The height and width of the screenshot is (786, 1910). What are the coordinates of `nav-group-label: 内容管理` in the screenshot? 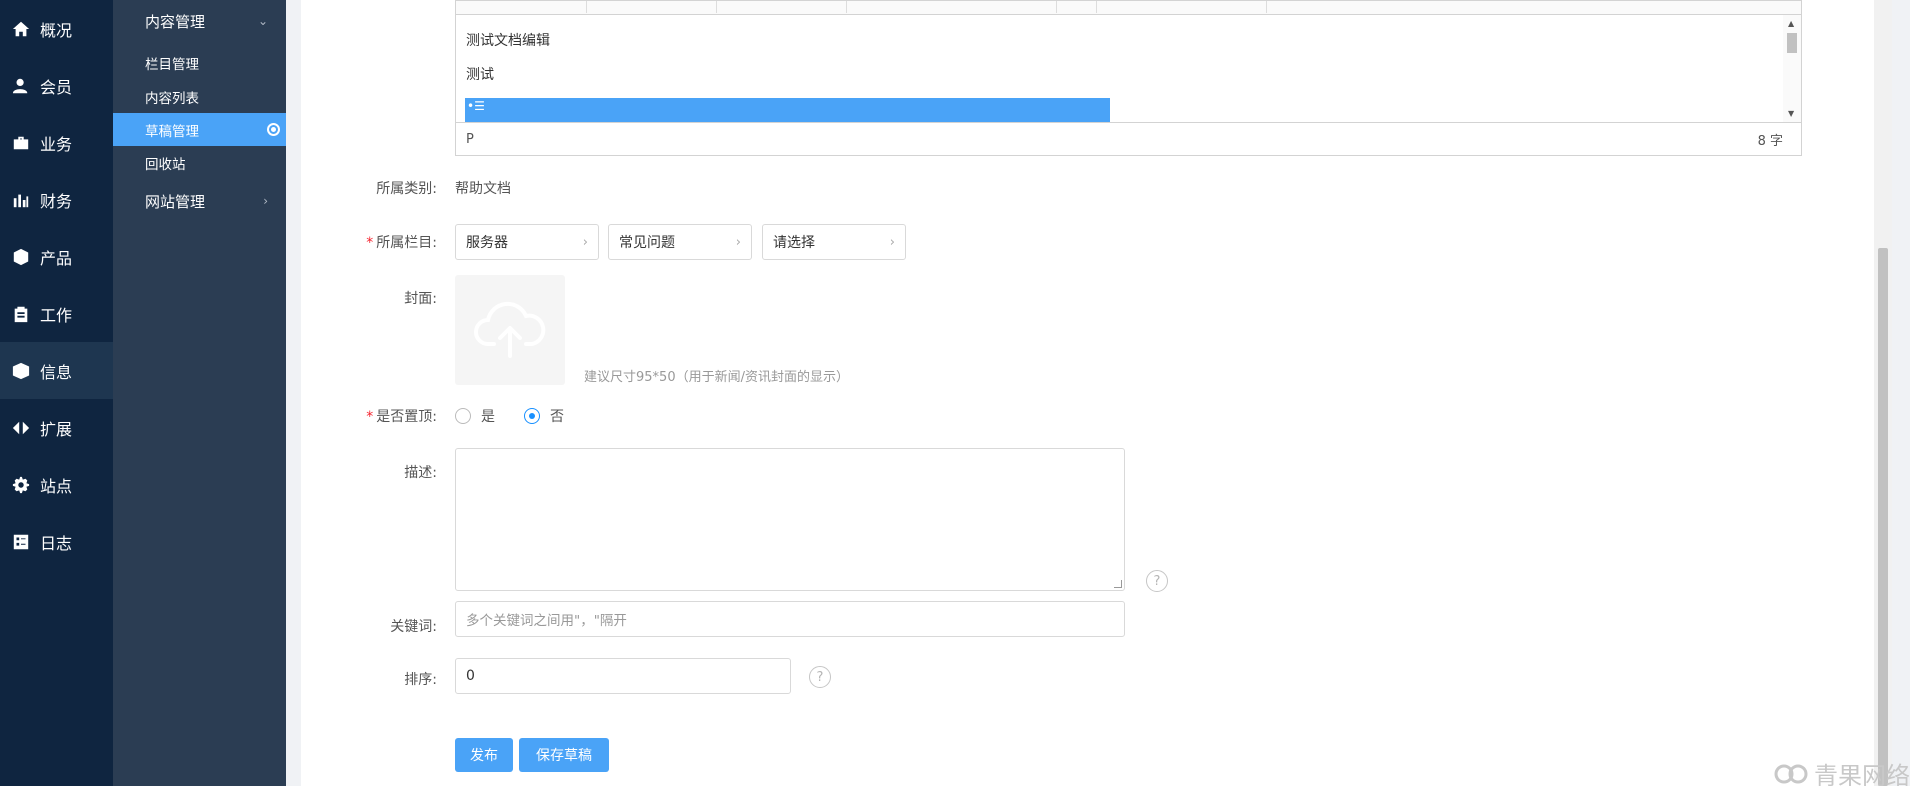 It's located at (175, 21).